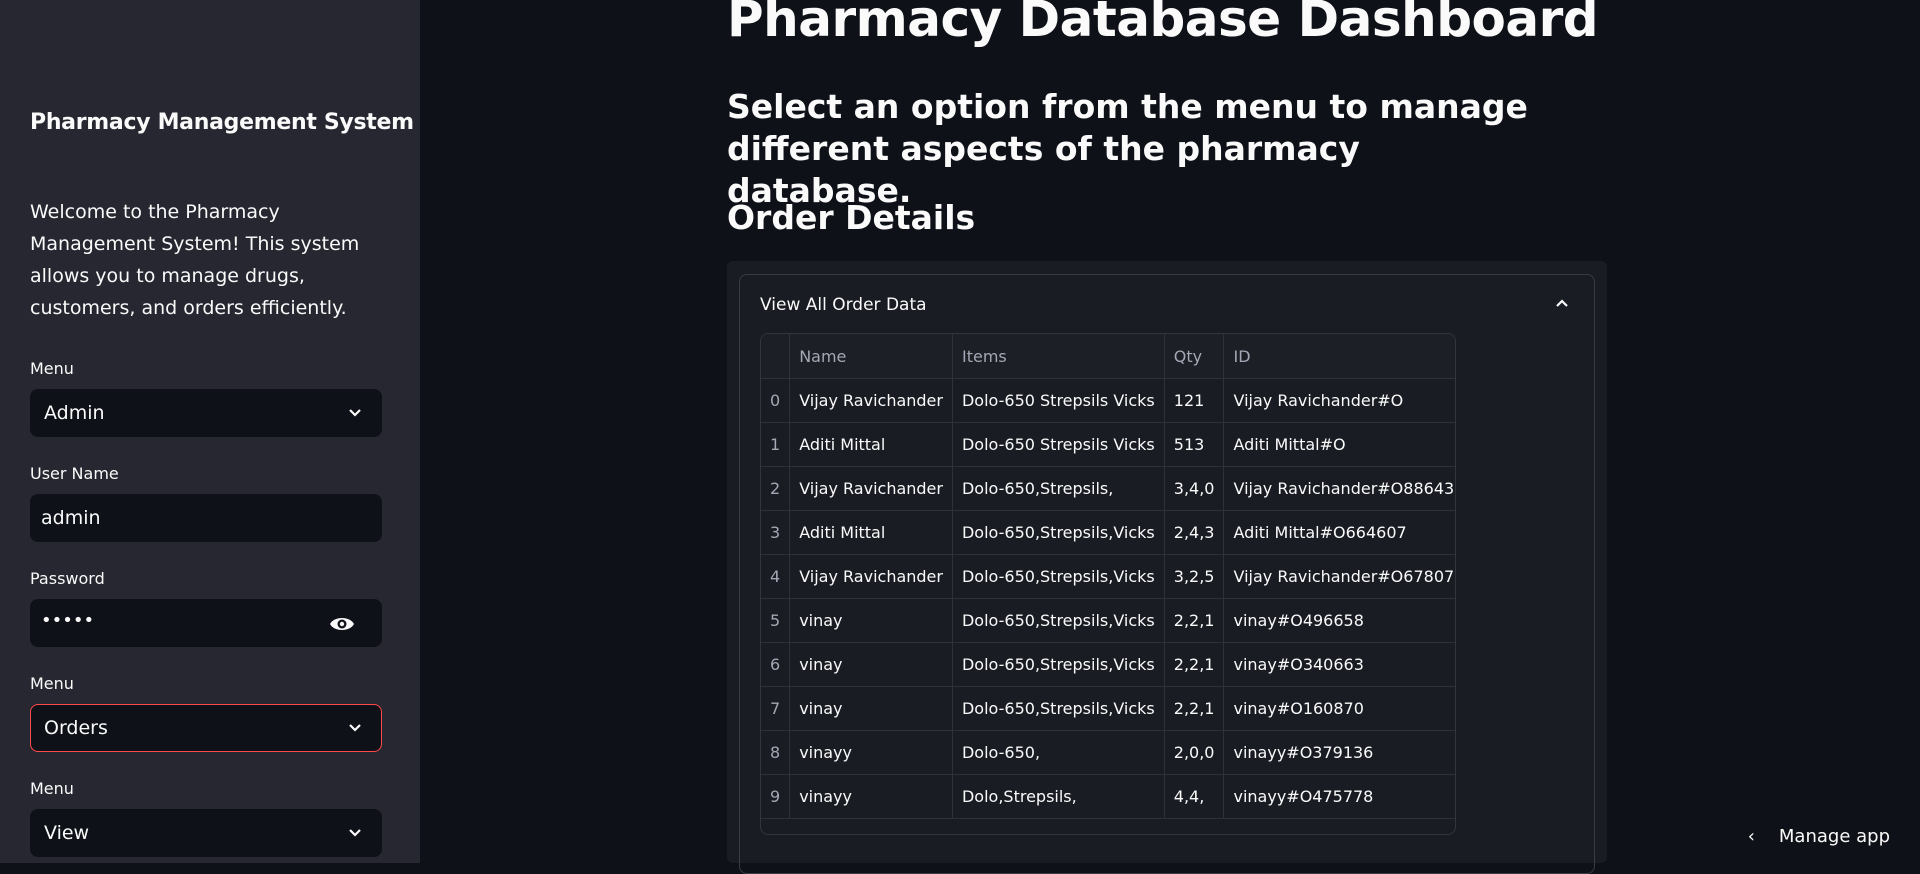 This screenshot has height=874, width=1920. I want to click on table-cell: vinay#O160870, so click(1339, 708).